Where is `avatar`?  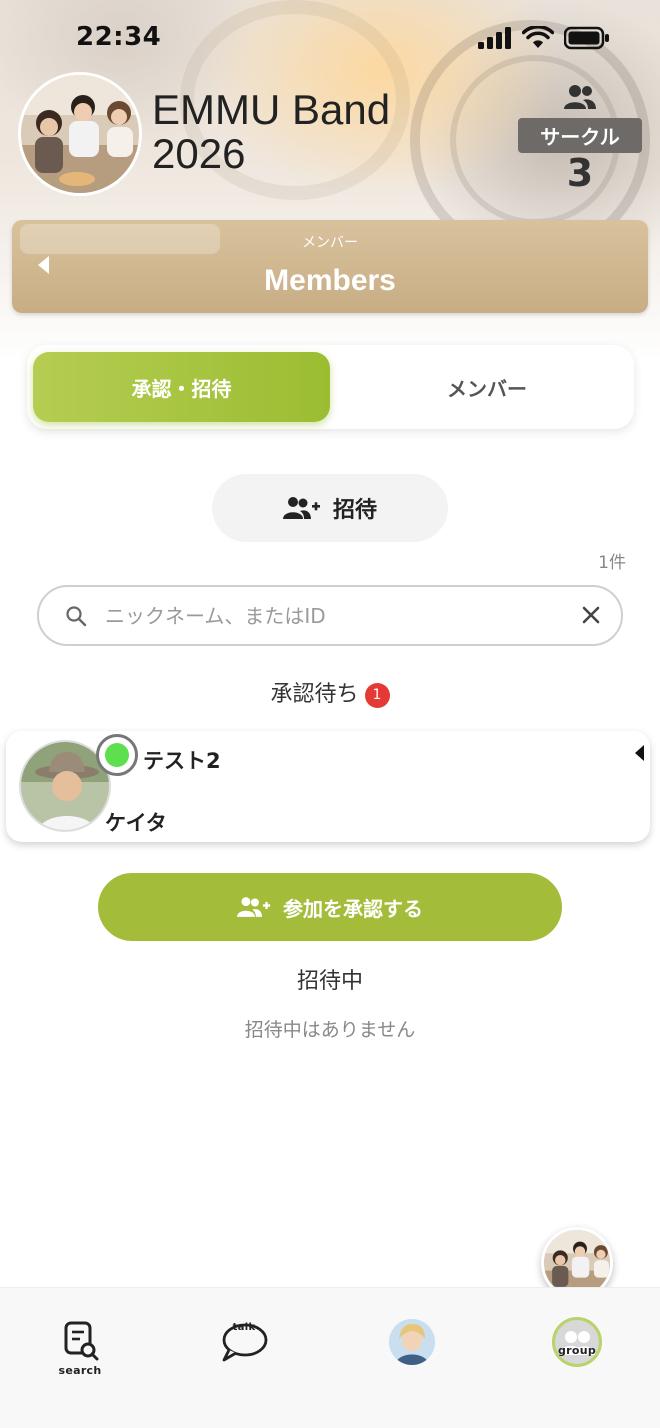 avatar is located at coordinates (412, 1342).